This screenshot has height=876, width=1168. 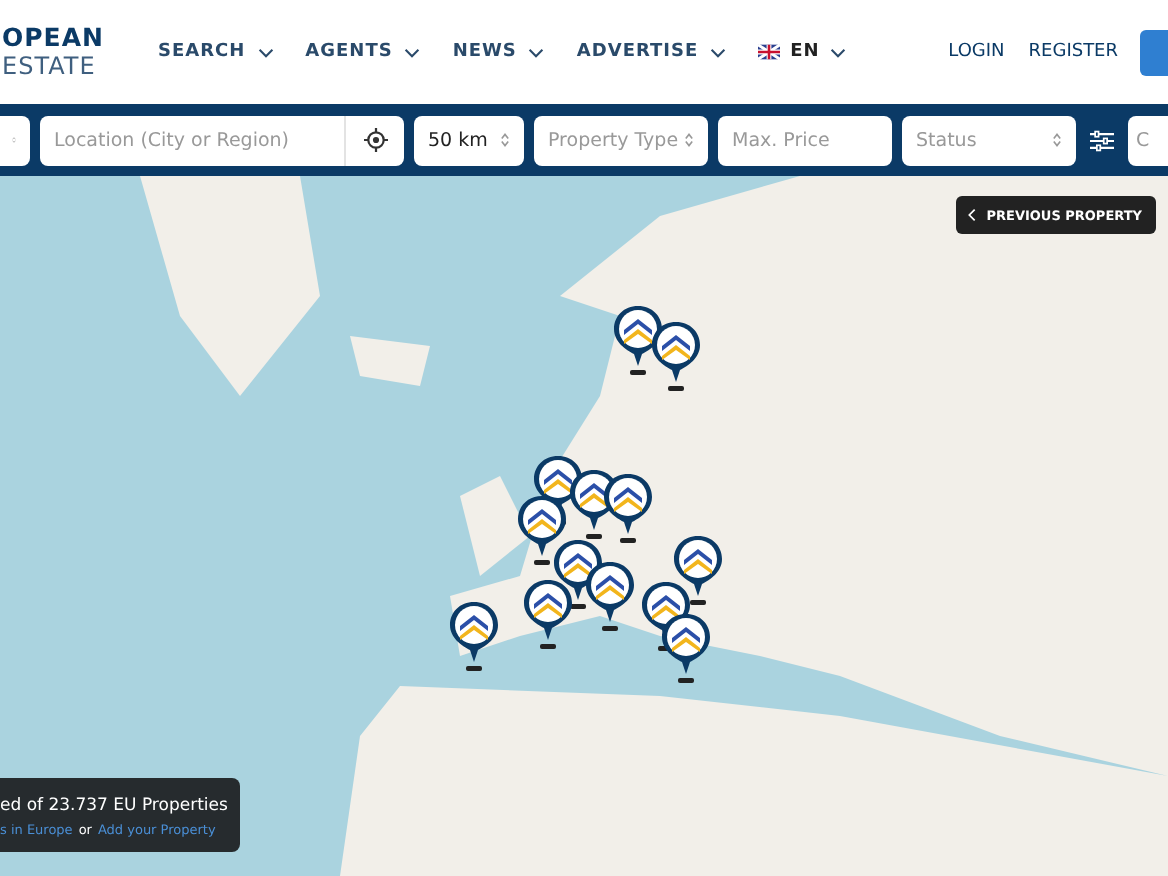 I want to click on locate-icon, so click(x=375, y=140).